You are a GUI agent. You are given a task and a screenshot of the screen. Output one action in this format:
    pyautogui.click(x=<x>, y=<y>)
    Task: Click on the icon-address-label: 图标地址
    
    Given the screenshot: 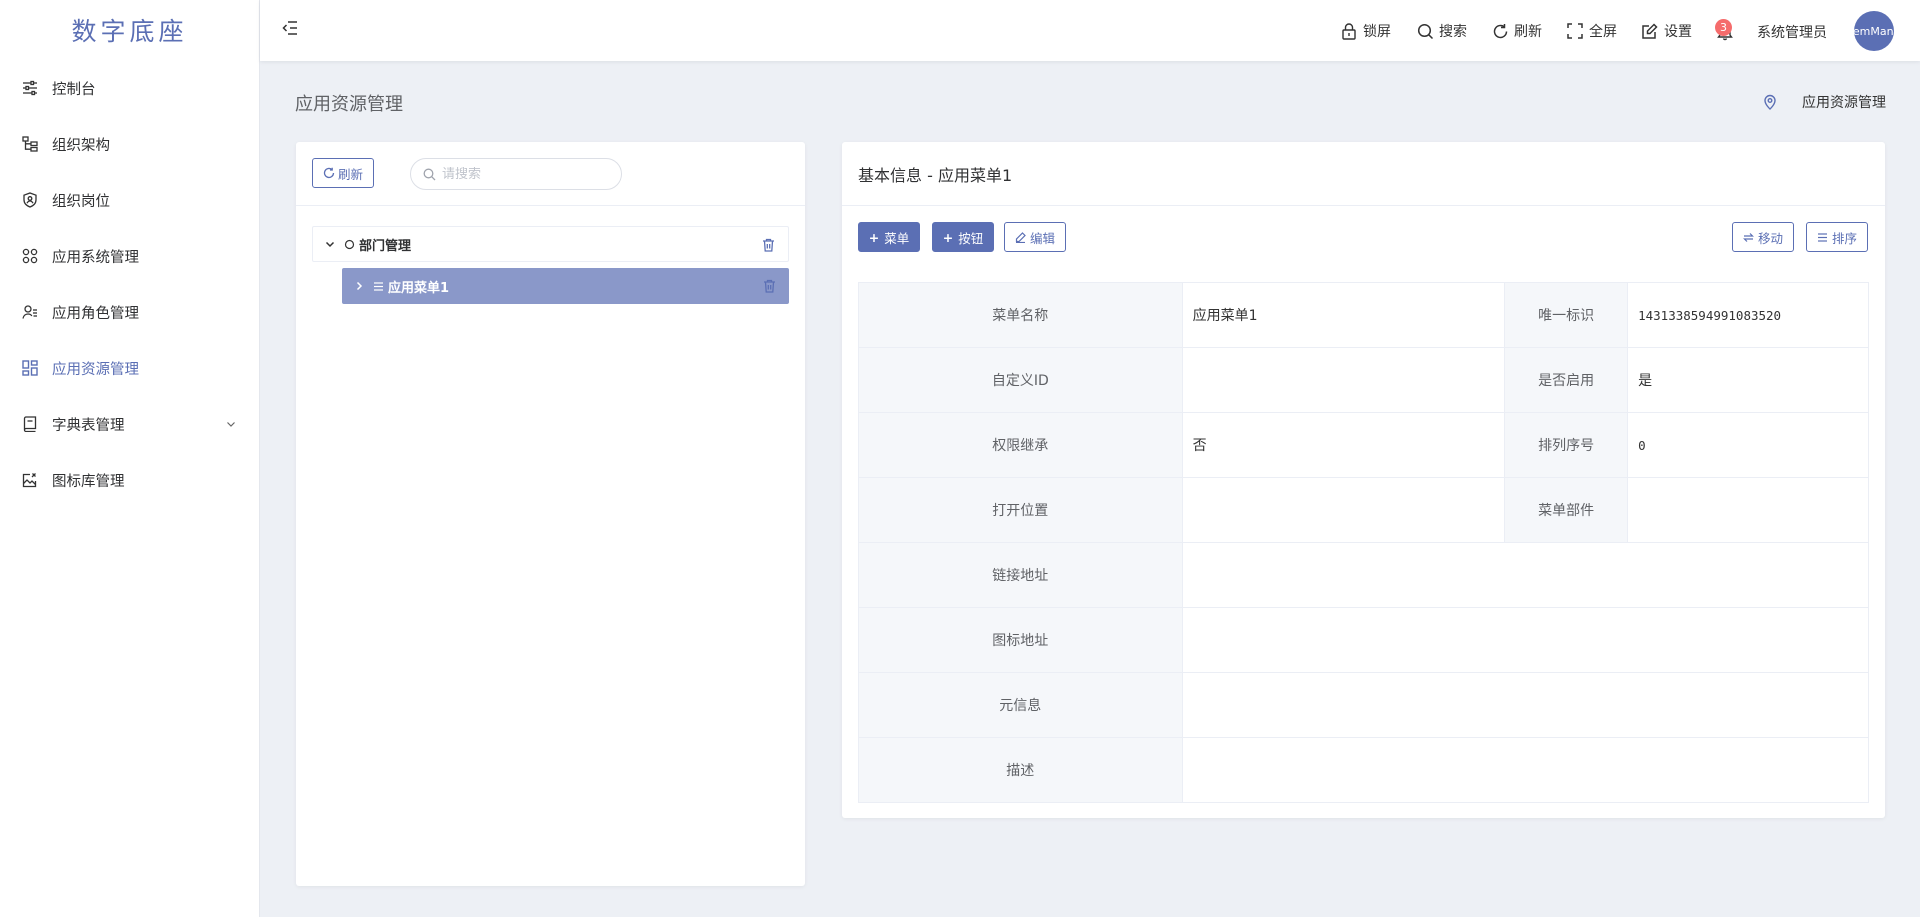 What is the action you would take?
    pyautogui.click(x=1020, y=640)
    